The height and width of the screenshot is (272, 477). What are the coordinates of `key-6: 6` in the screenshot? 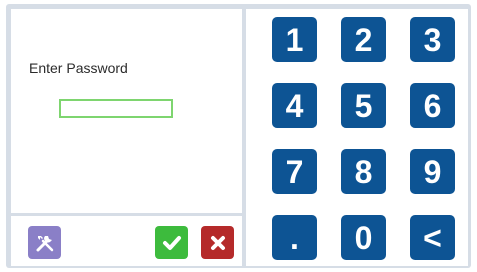 It's located at (432, 105).